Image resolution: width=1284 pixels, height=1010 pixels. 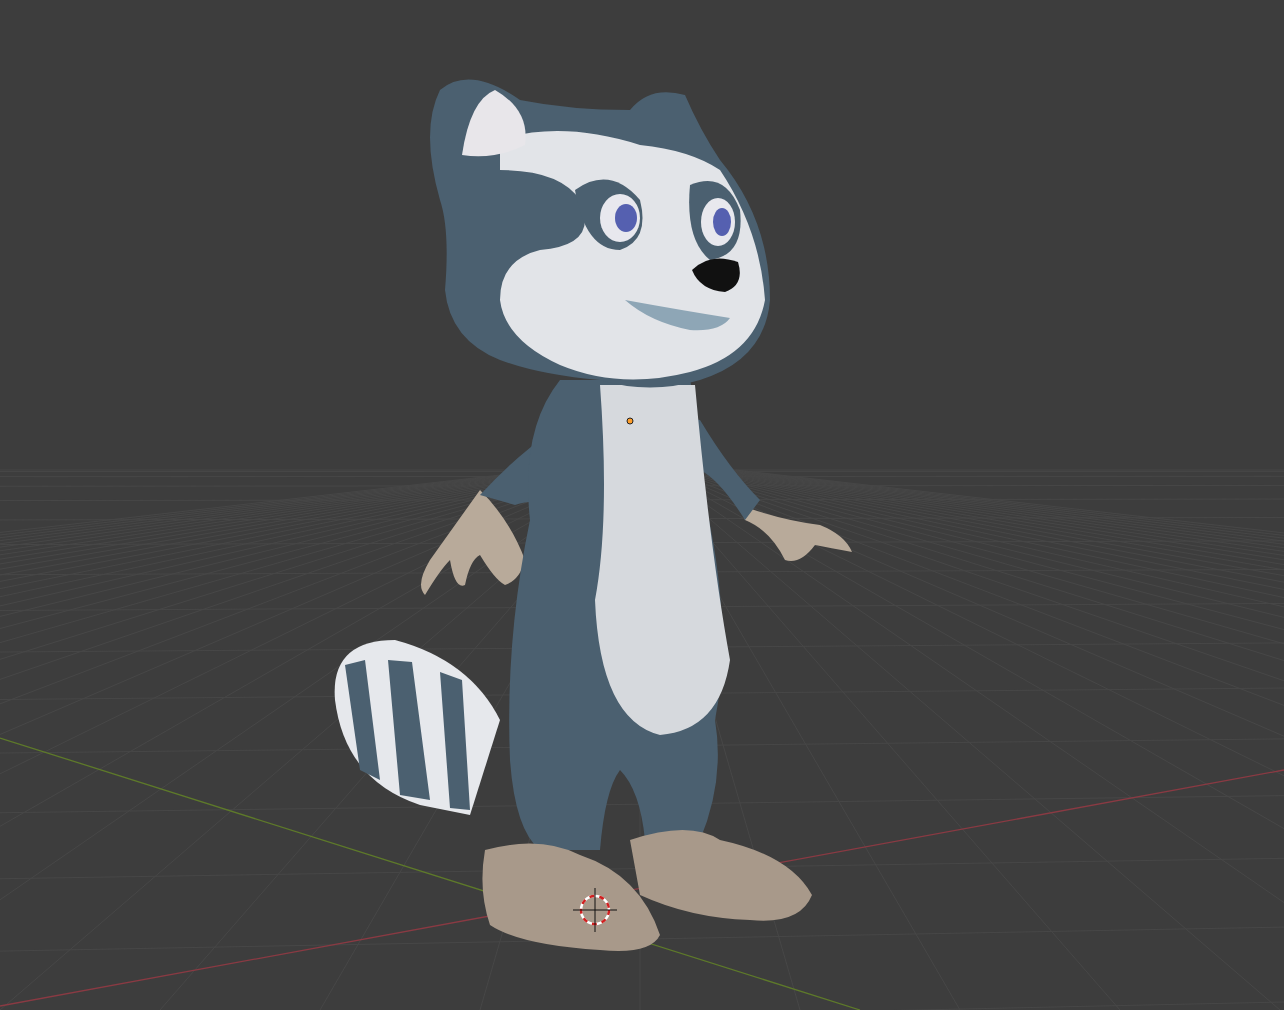 What do you see at coordinates (595, 910) in the screenshot?
I see `3d-cursor-icon` at bounding box center [595, 910].